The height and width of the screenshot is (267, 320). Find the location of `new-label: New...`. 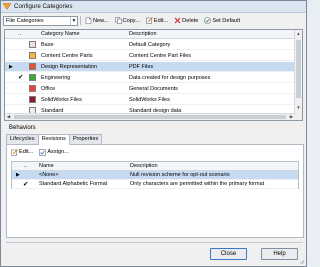

new-label: New... is located at coordinates (101, 20).